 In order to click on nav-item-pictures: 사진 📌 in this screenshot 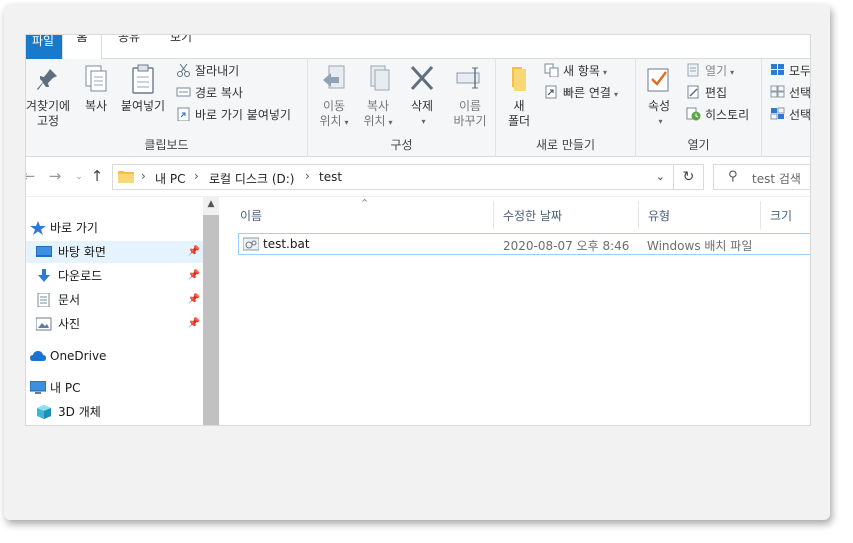, I will do `click(115, 324)`.